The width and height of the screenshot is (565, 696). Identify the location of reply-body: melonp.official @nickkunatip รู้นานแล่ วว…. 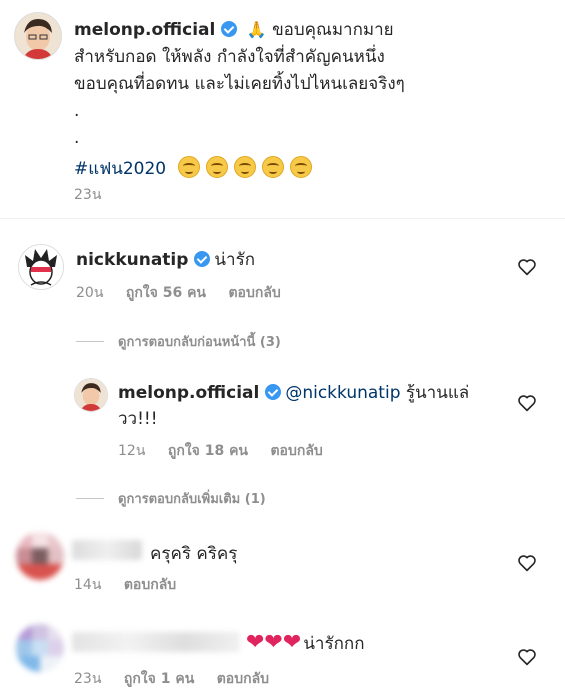
(308, 406).